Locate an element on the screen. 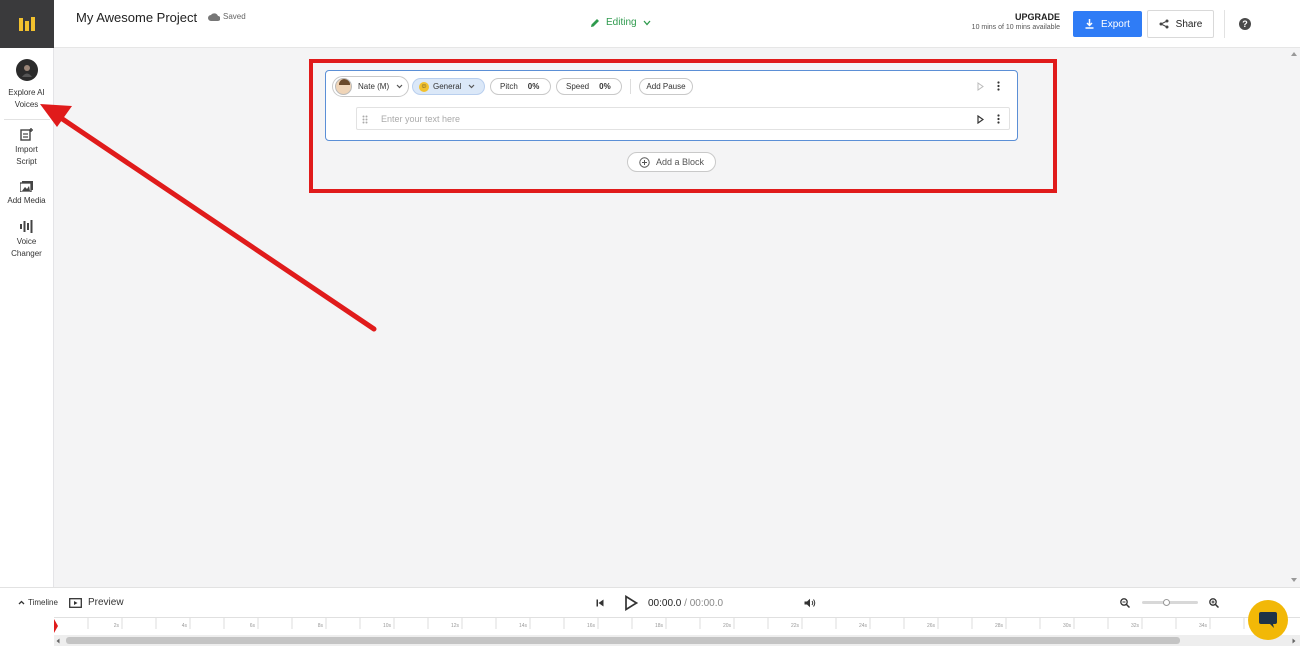 This screenshot has width=1300, height=652. preview-label: Preview is located at coordinates (106, 602).